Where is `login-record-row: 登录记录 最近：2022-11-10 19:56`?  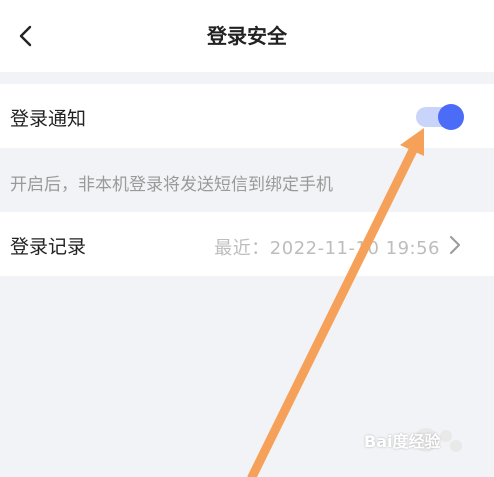
login-record-row: 登录记录 最近：2022-11-10 19:56 is located at coordinates (247, 244).